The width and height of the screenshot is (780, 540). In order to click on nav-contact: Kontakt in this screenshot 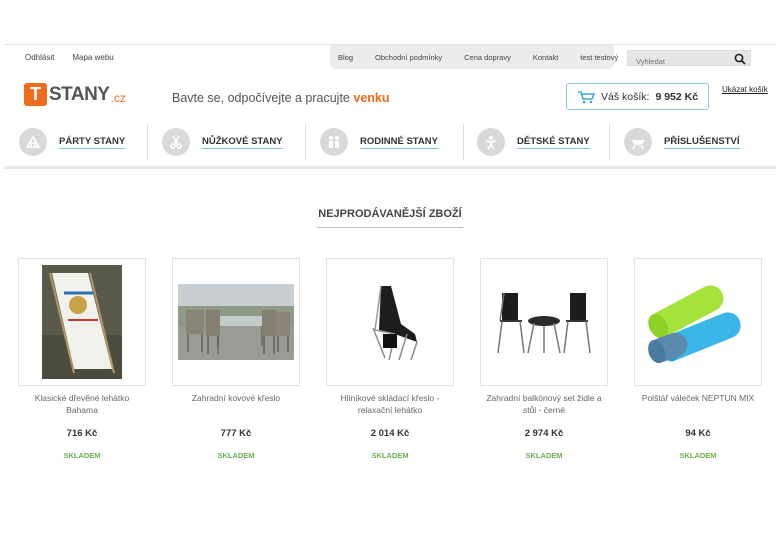, I will do `click(545, 57)`.